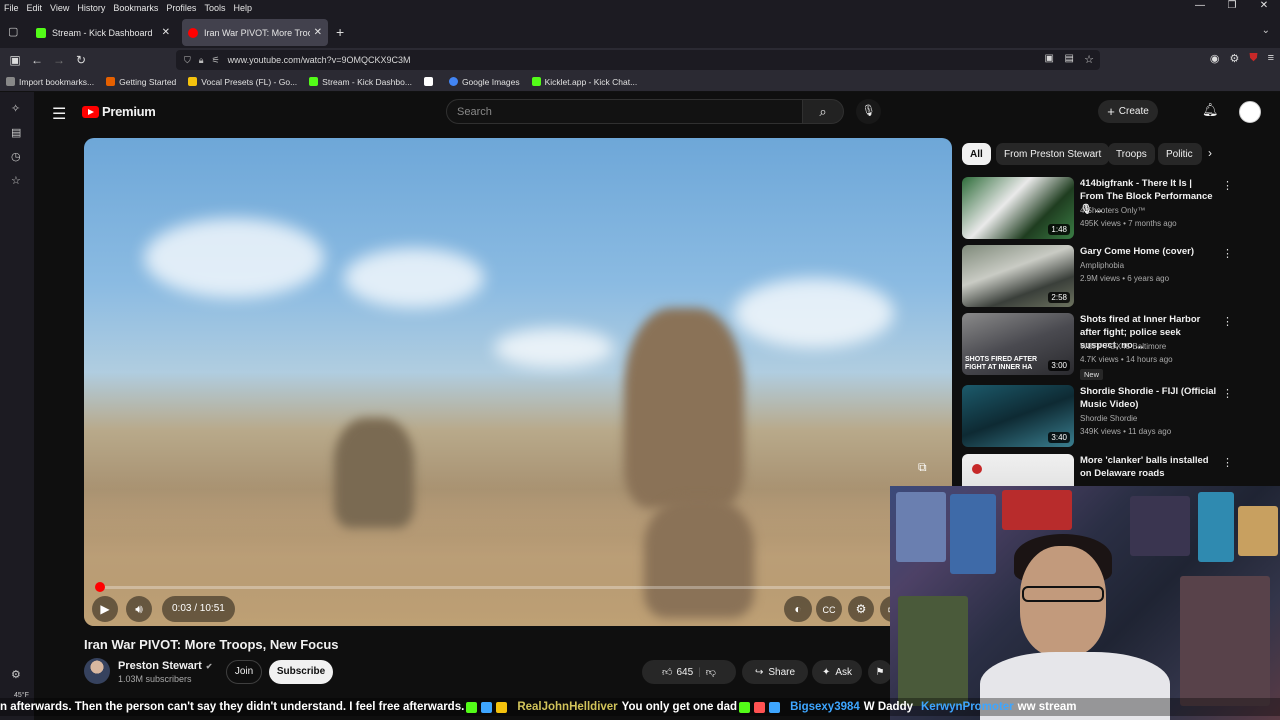 The image size is (1280, 720). I want to click on extensions-icon: ⚙, so click(1234, 58).